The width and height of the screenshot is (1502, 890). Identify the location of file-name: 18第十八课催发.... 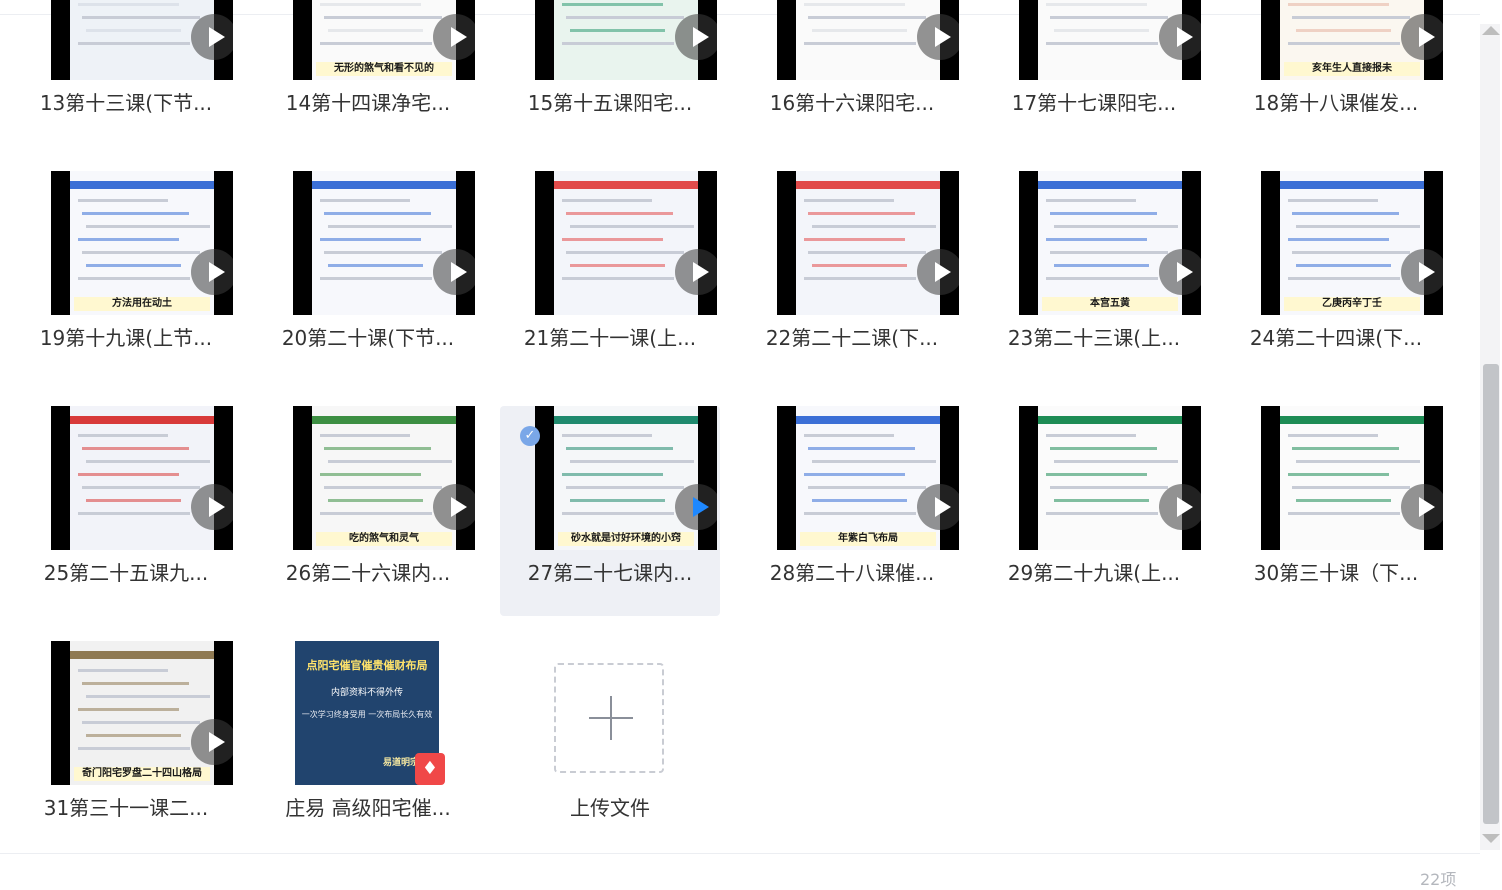
(1336, 101).